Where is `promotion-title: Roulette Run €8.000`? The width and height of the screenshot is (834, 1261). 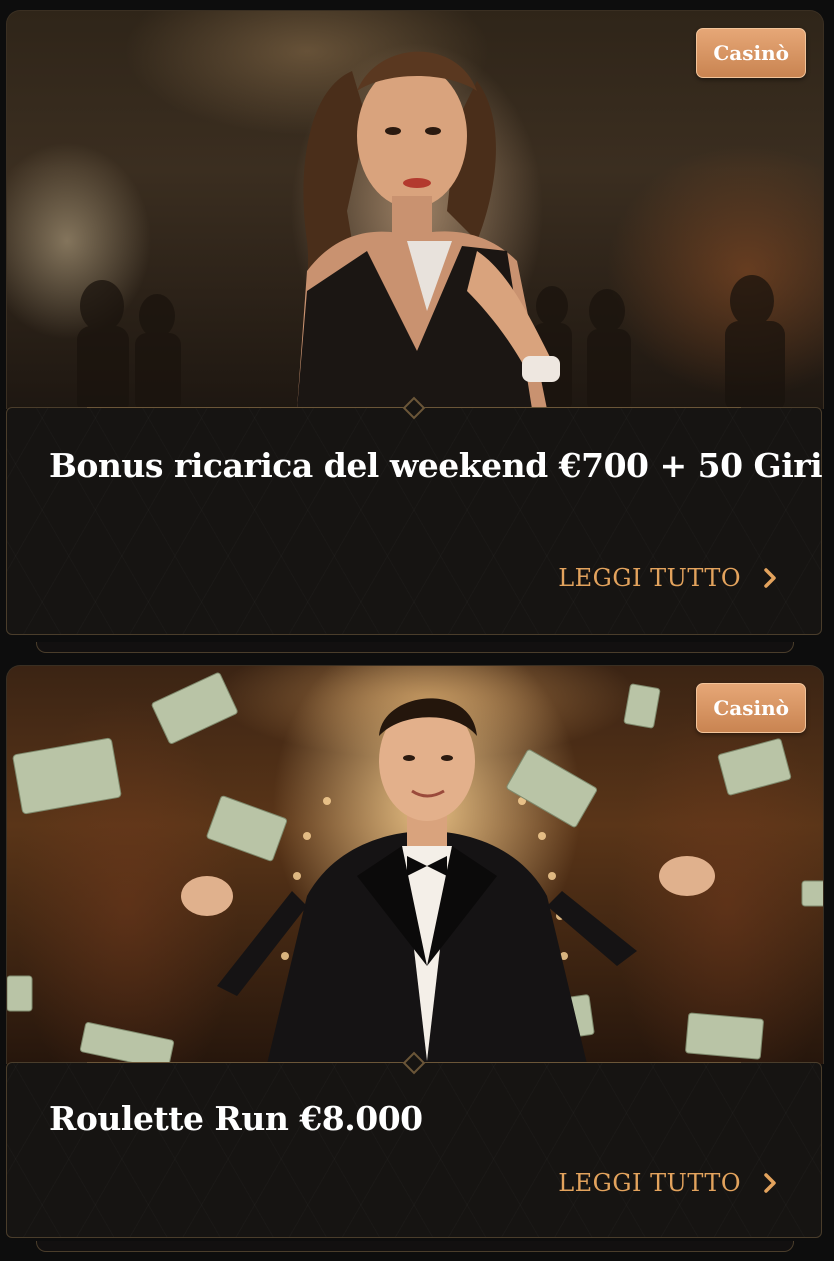
promotion-title: Roulette Run €8.000 is located at coordinates (236, 1118).